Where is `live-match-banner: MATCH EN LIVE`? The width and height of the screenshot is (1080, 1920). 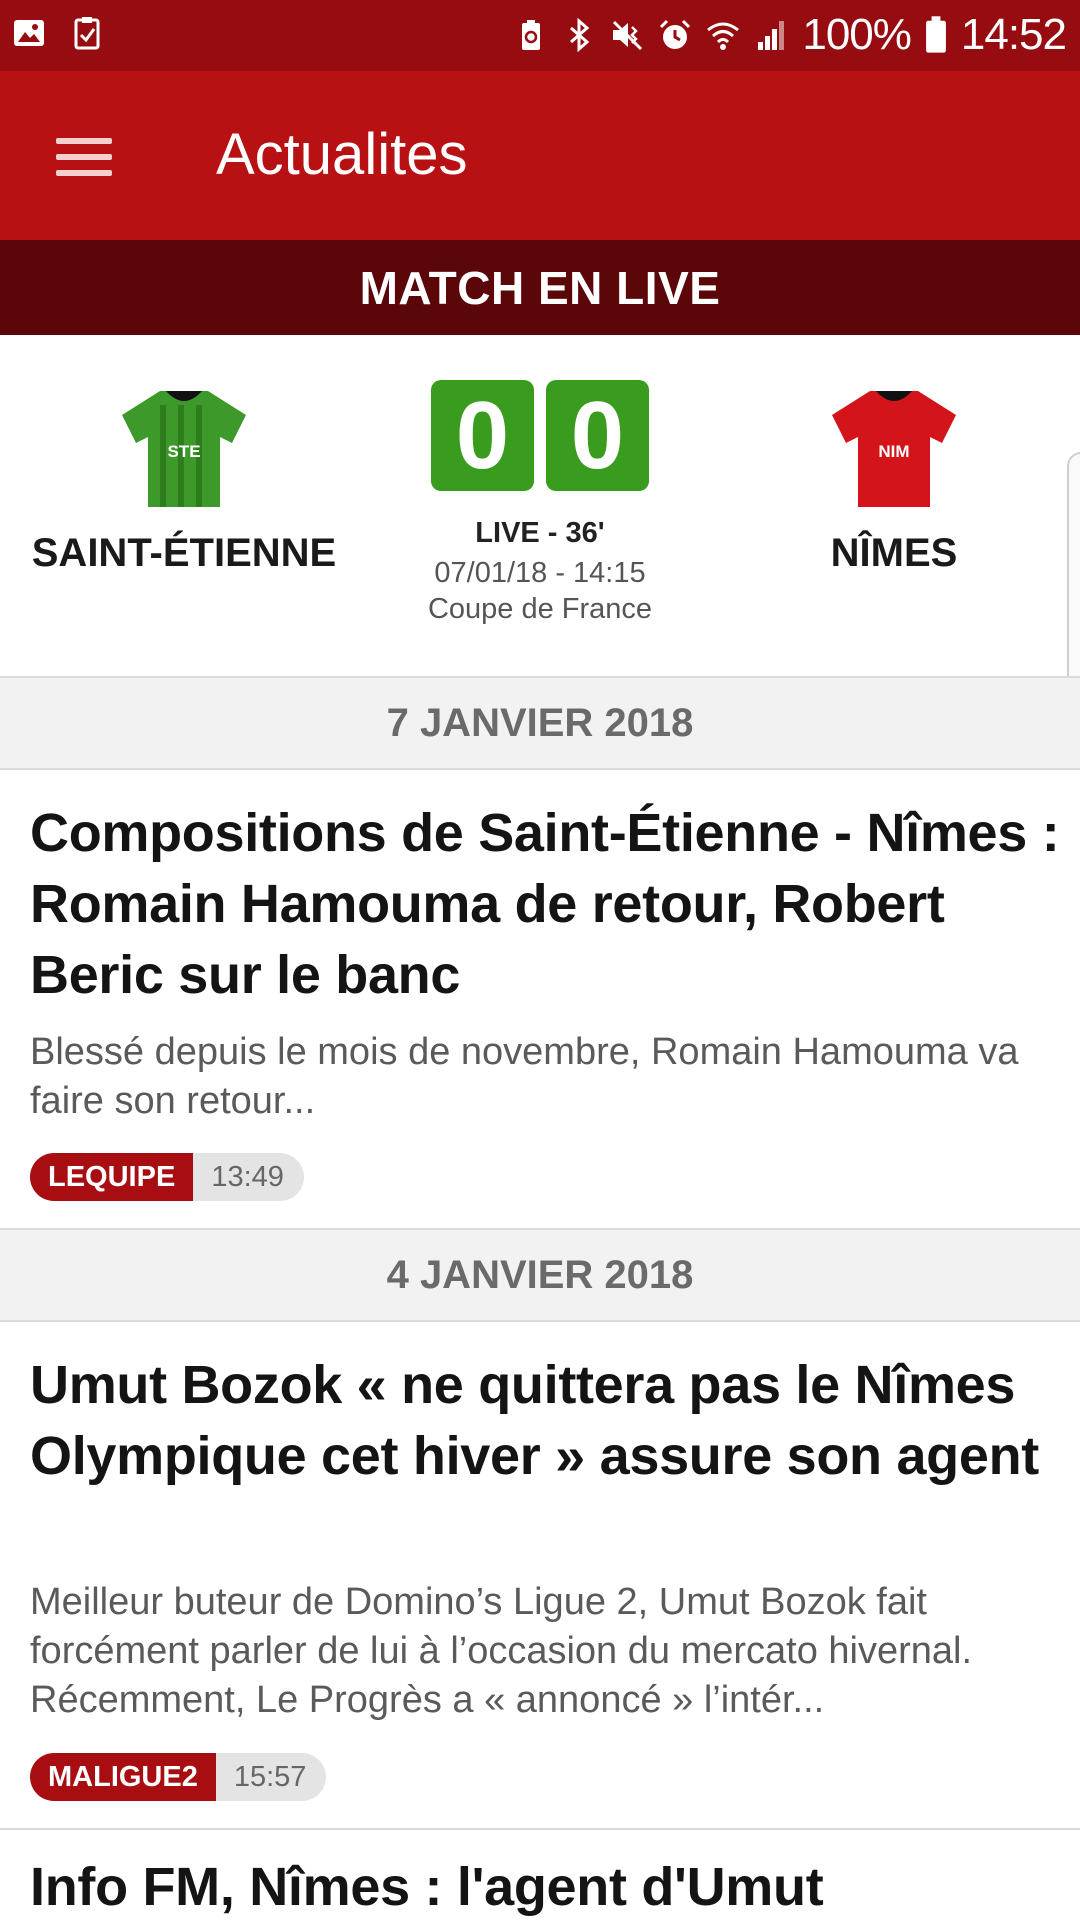
live-match-banner: MATCH EN LIVE is located at coordinates (540, 287).